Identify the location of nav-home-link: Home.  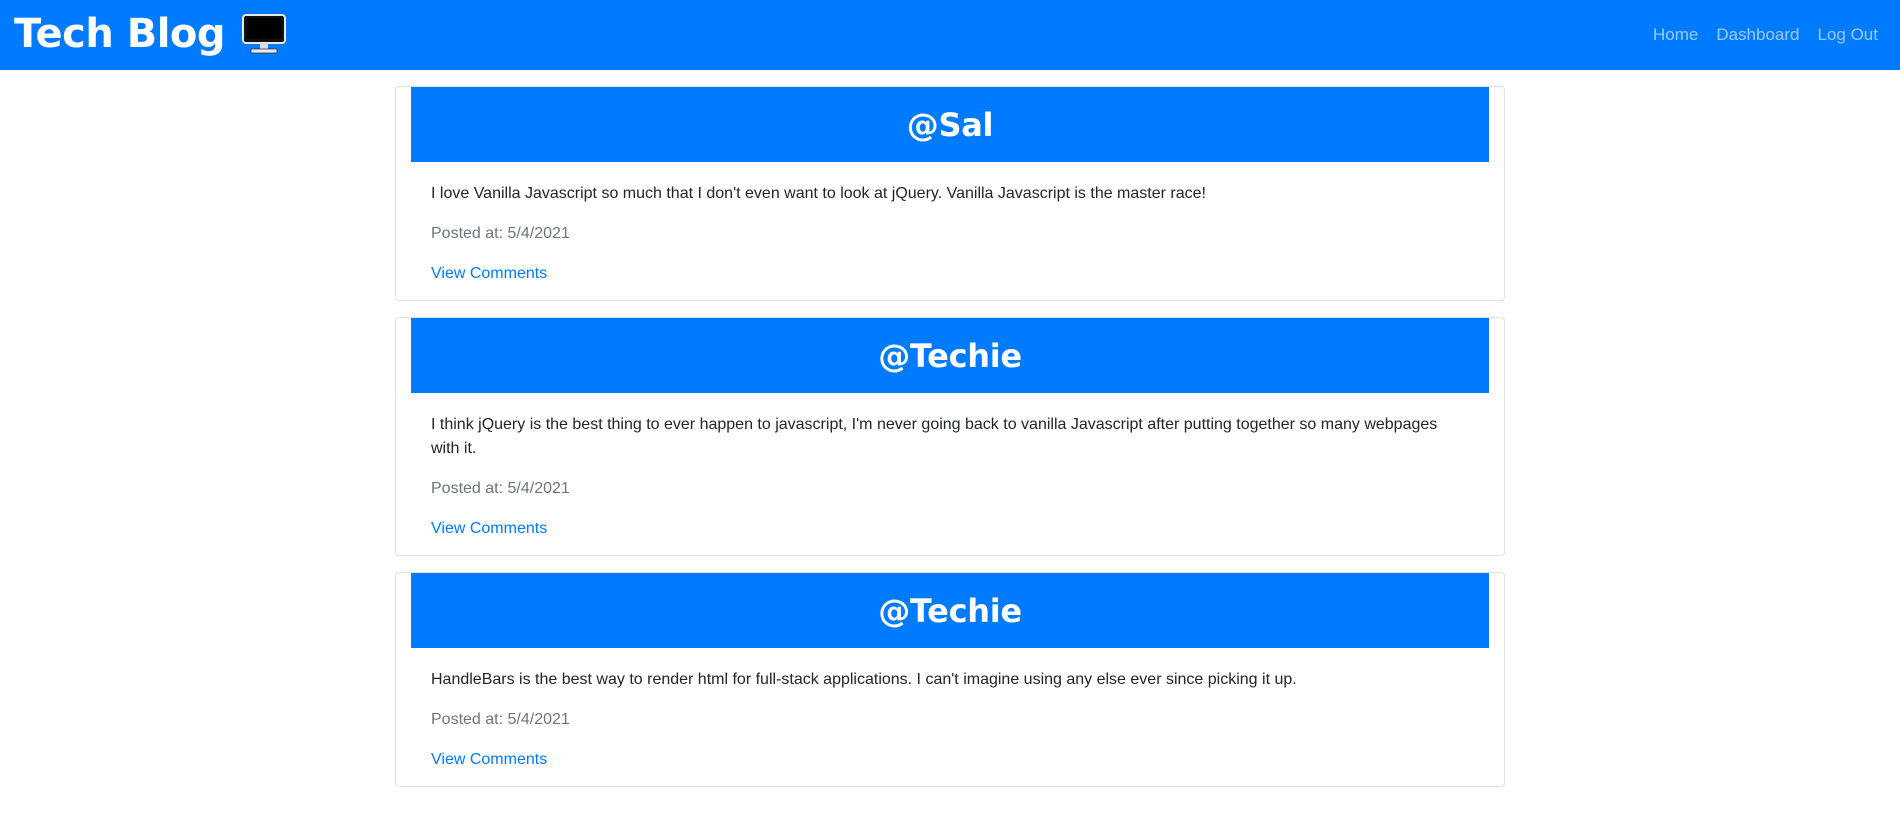
(1675, 35).